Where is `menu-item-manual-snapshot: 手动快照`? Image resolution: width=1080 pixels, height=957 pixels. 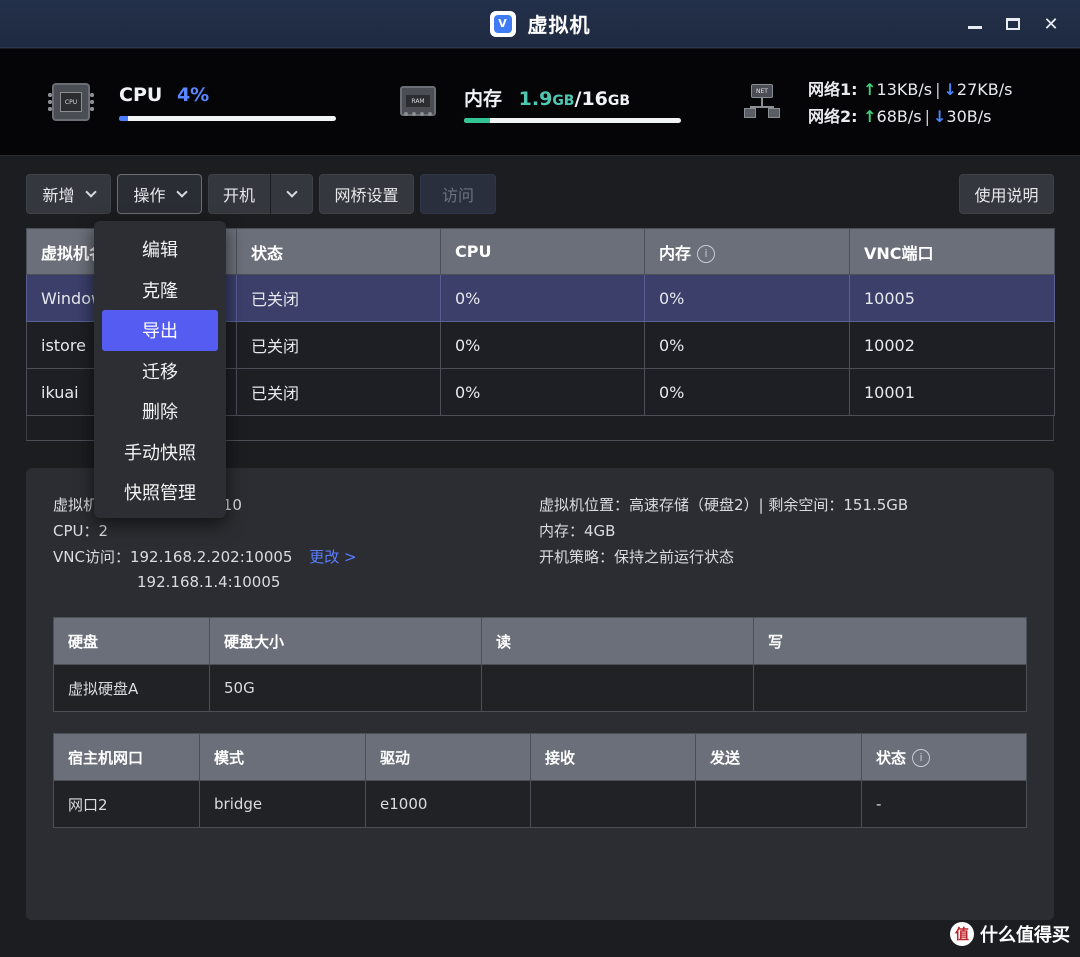
menu-item-manual-snapshot: 手动快照 is located at coordinates (160, 452).